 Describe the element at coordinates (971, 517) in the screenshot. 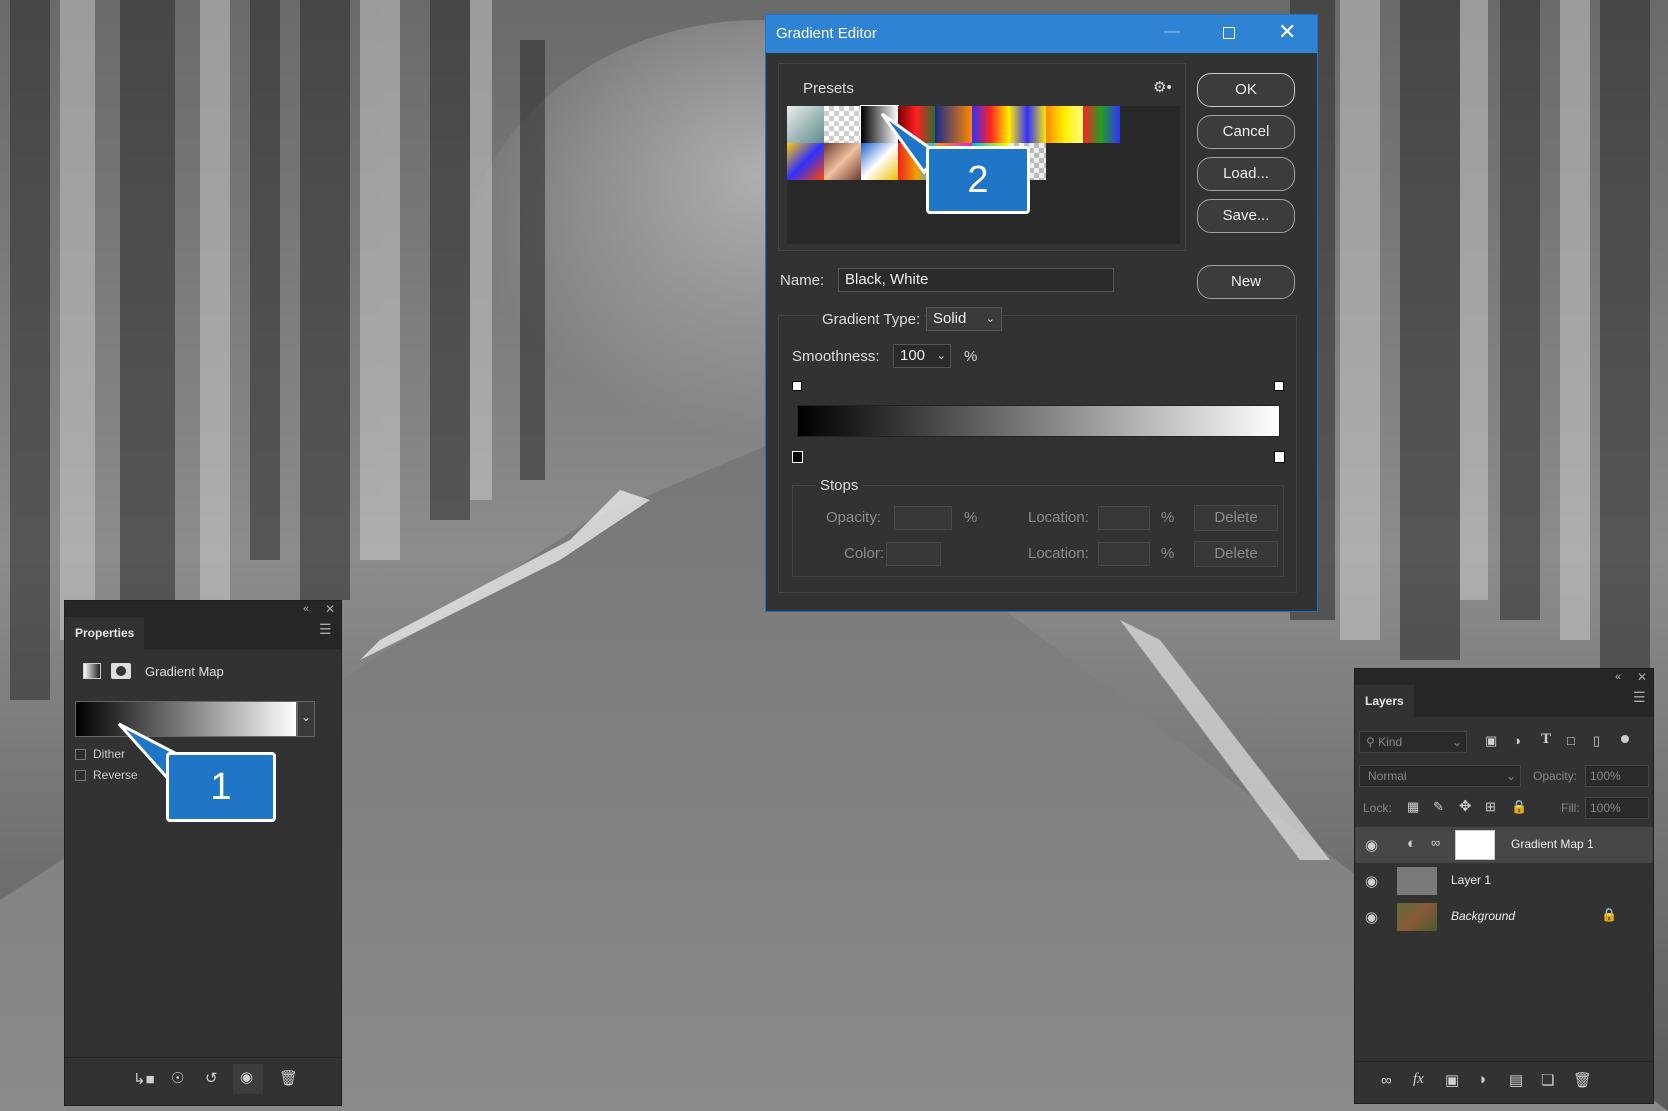

I see `opacity-percent: %` at that location.